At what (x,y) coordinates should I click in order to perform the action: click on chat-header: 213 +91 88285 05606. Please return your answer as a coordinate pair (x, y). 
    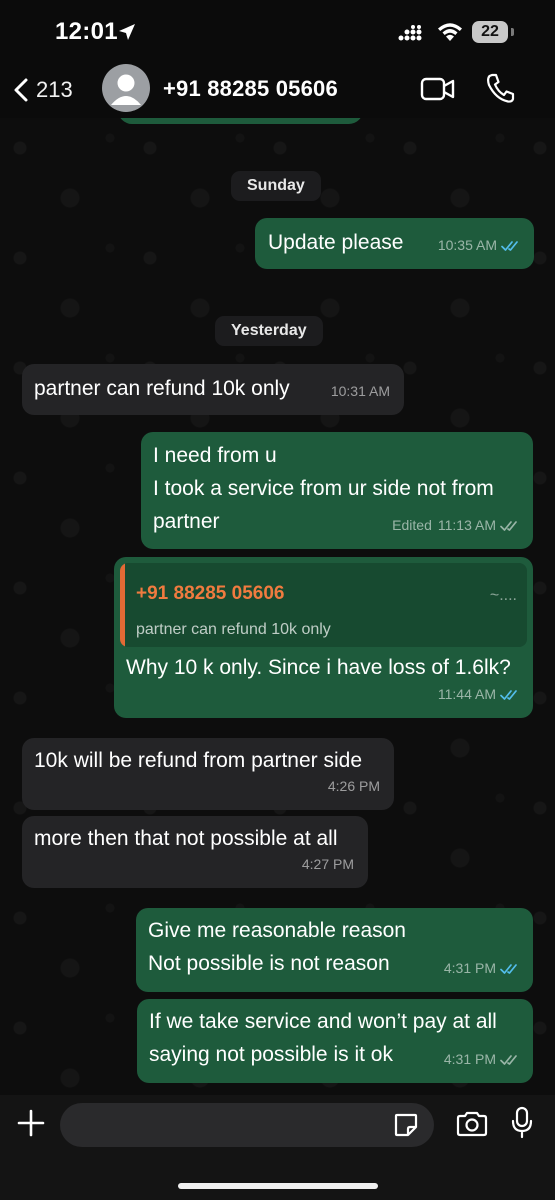
    Looking at the image, I should click on (277, 90).